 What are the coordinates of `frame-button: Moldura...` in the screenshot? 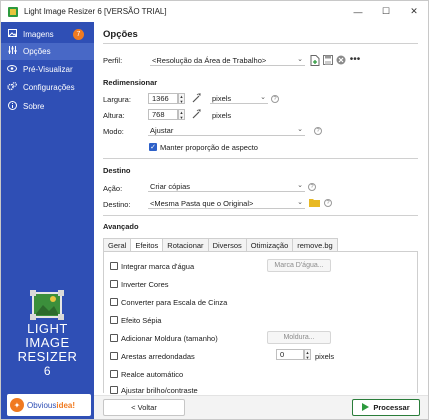 It's located at (299, 337).